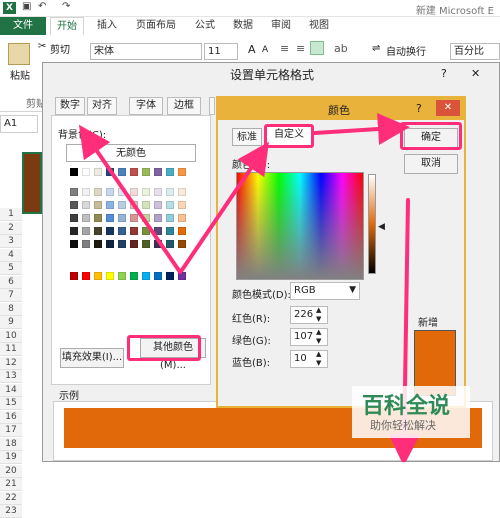  What do you see at coordinates (11, 471) in the screenshot?
I see `row-header: 20` at bounding box center [11, 471].